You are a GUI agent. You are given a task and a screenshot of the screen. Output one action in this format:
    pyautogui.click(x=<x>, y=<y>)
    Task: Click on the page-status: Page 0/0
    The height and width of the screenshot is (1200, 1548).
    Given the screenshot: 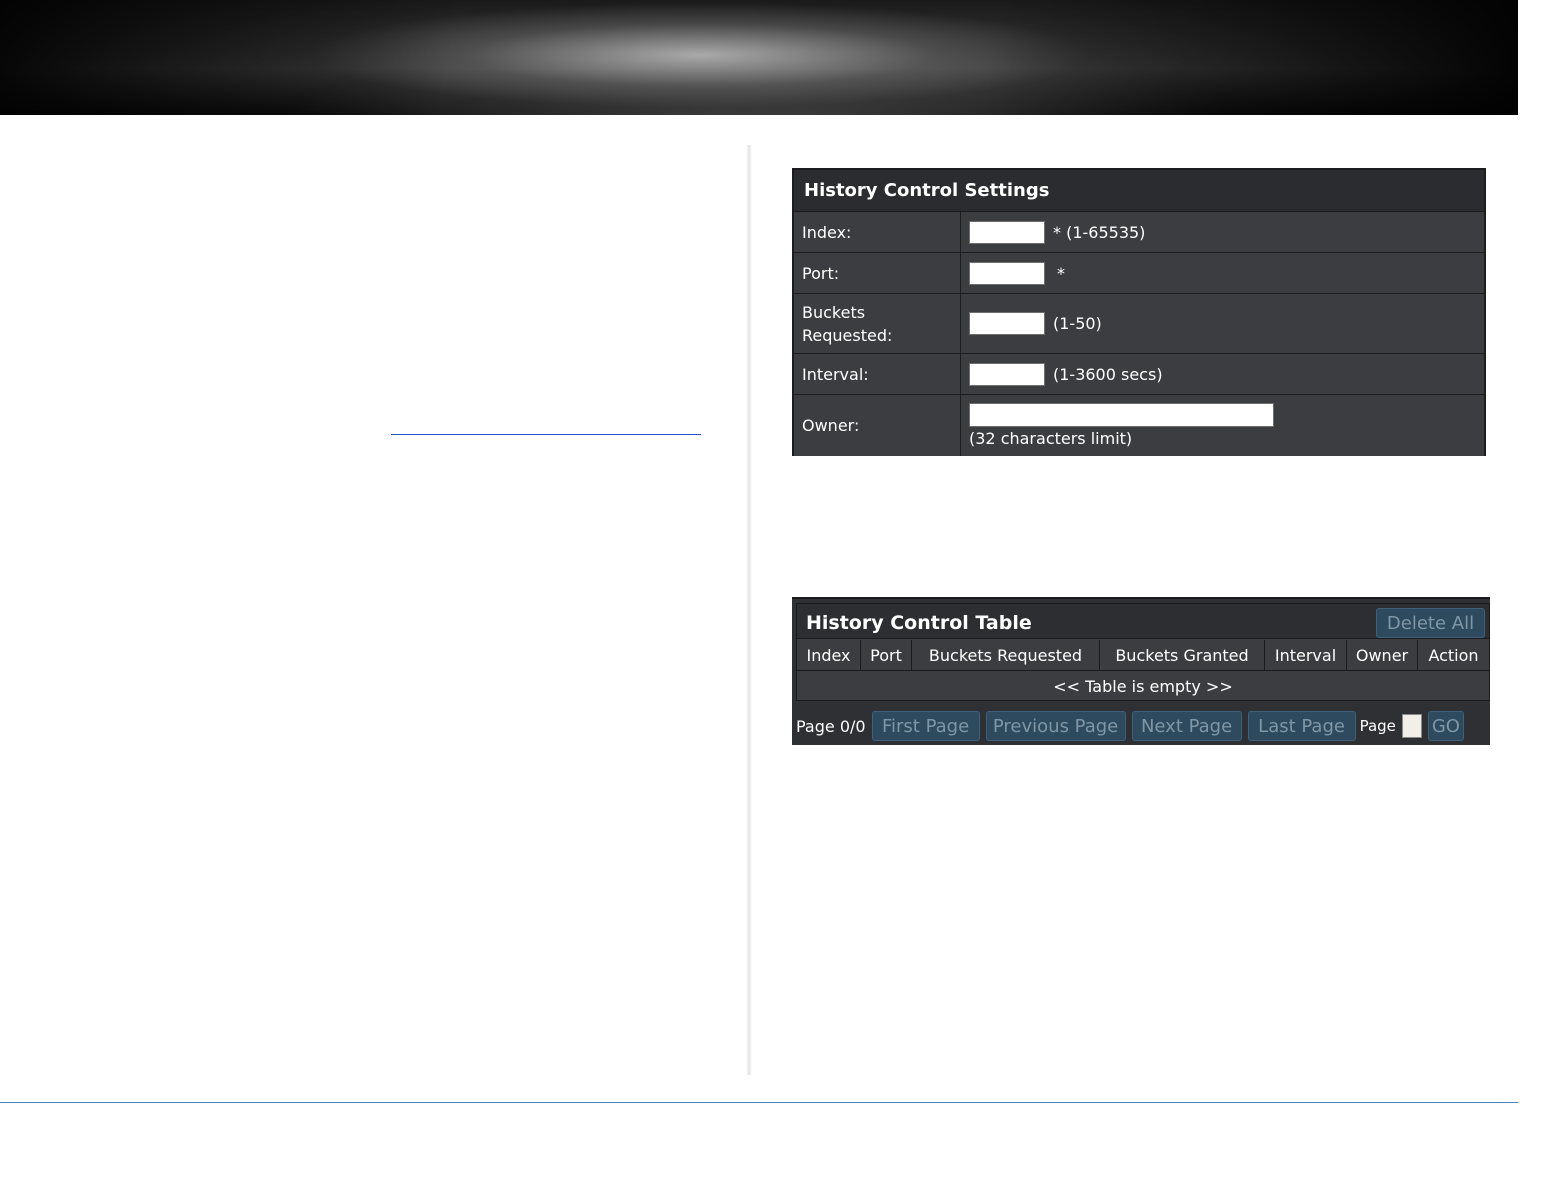 What is the action you would take?
    pyautogui.click(x=831, y=726)
    